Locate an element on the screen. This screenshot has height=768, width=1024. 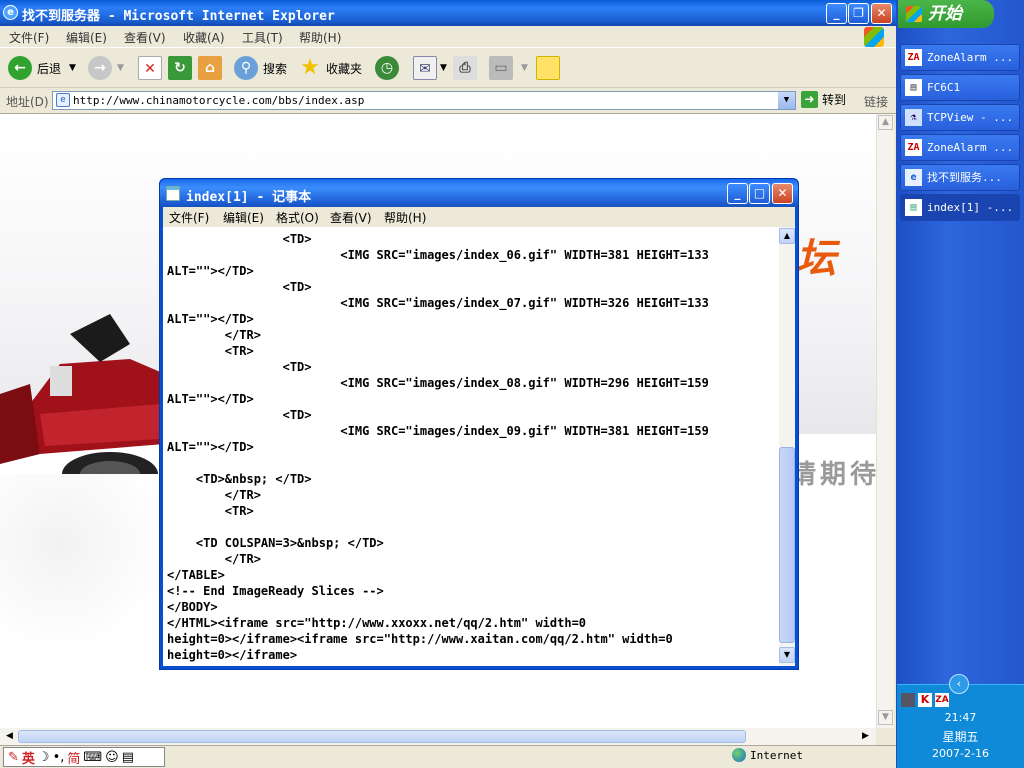
notes-button is located at coordinates (548, 68).